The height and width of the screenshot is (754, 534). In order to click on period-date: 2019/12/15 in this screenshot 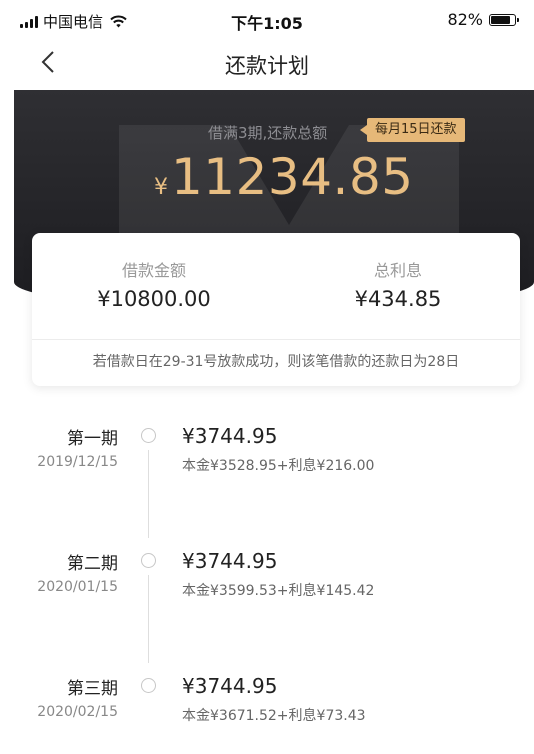, I will do `click(77, 462)`.